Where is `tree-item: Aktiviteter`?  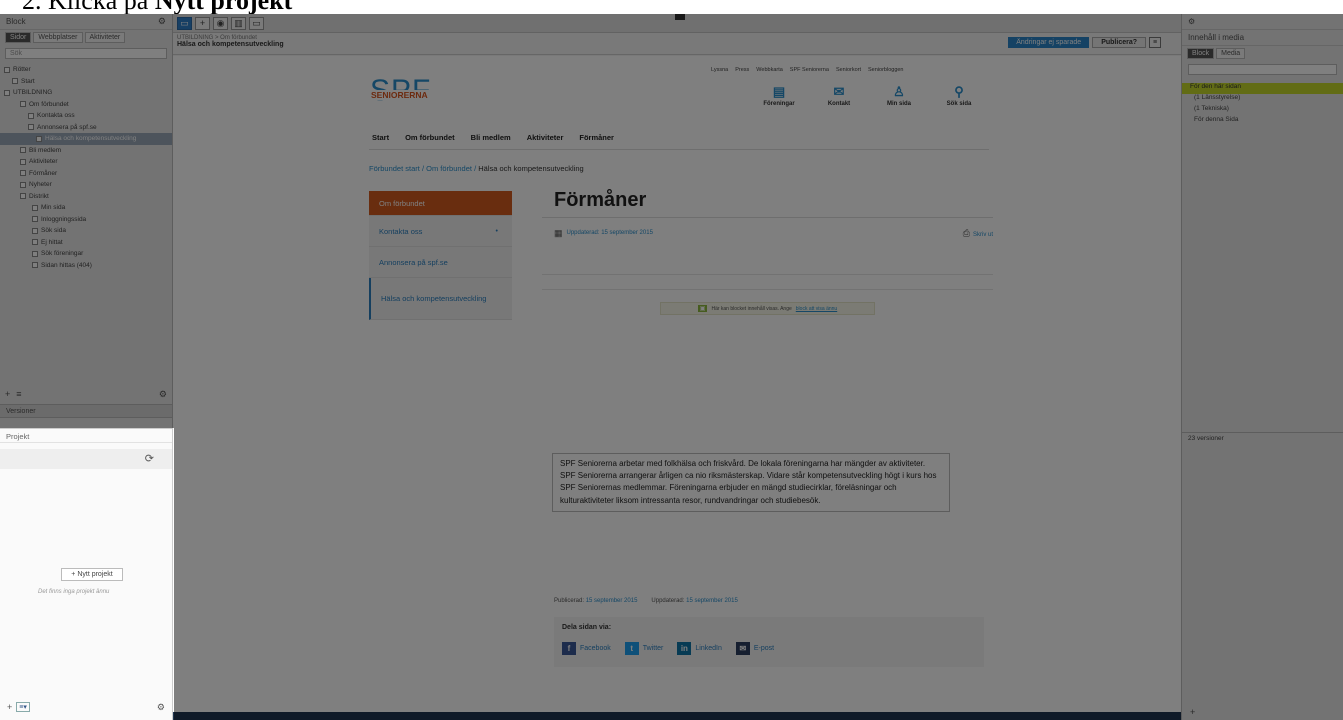
tree-item: Aktiviteter is located at coordinates (86, 162).